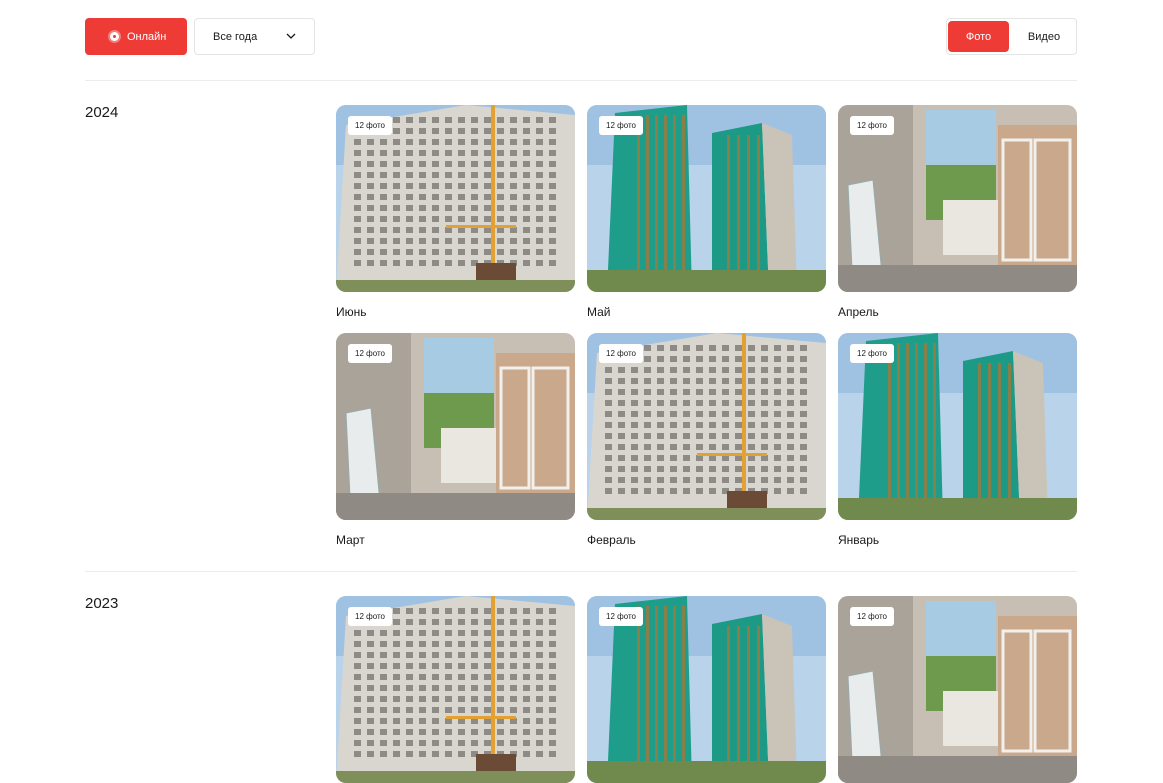 This screenshot has height=783, width=1163. I want to click on year-heading: 2024, so click(102, 112).